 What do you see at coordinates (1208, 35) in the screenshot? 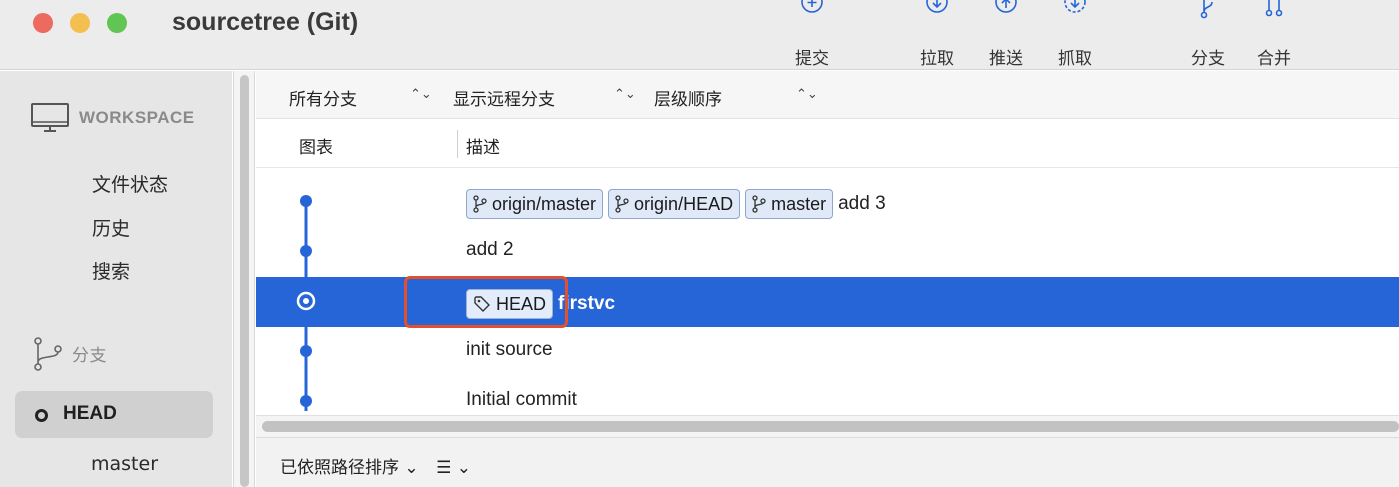
I see `branch-button: 分支` at bounding box center [1208, 35].